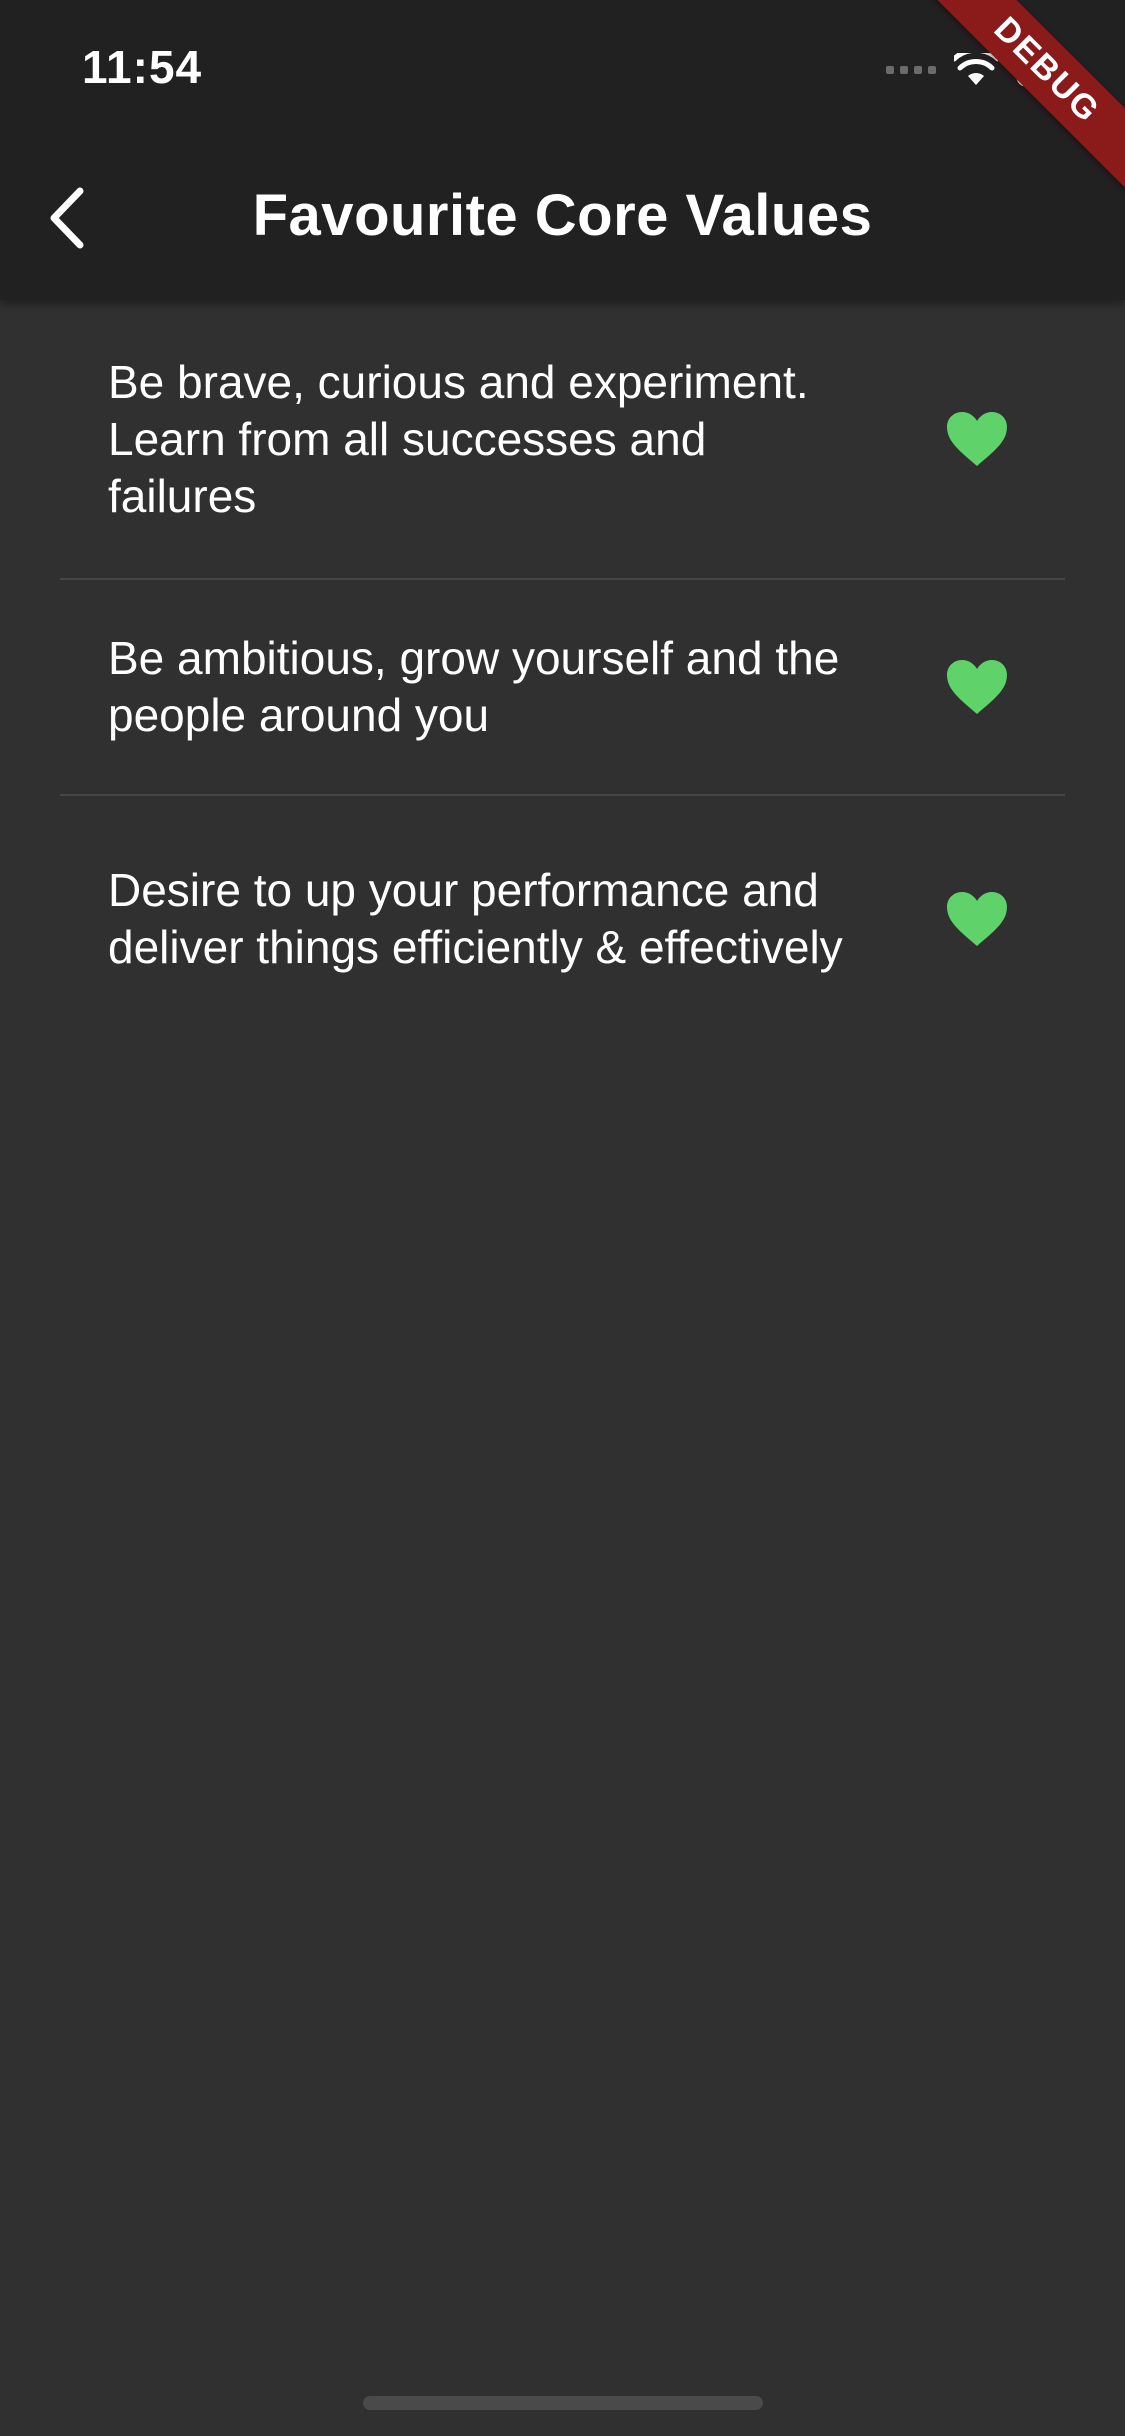 This screenshot has height=2436, width=1125. Describe the element at coordinates (911, 70) in the screenshot. I see `cellular-signal-icon` at that location.